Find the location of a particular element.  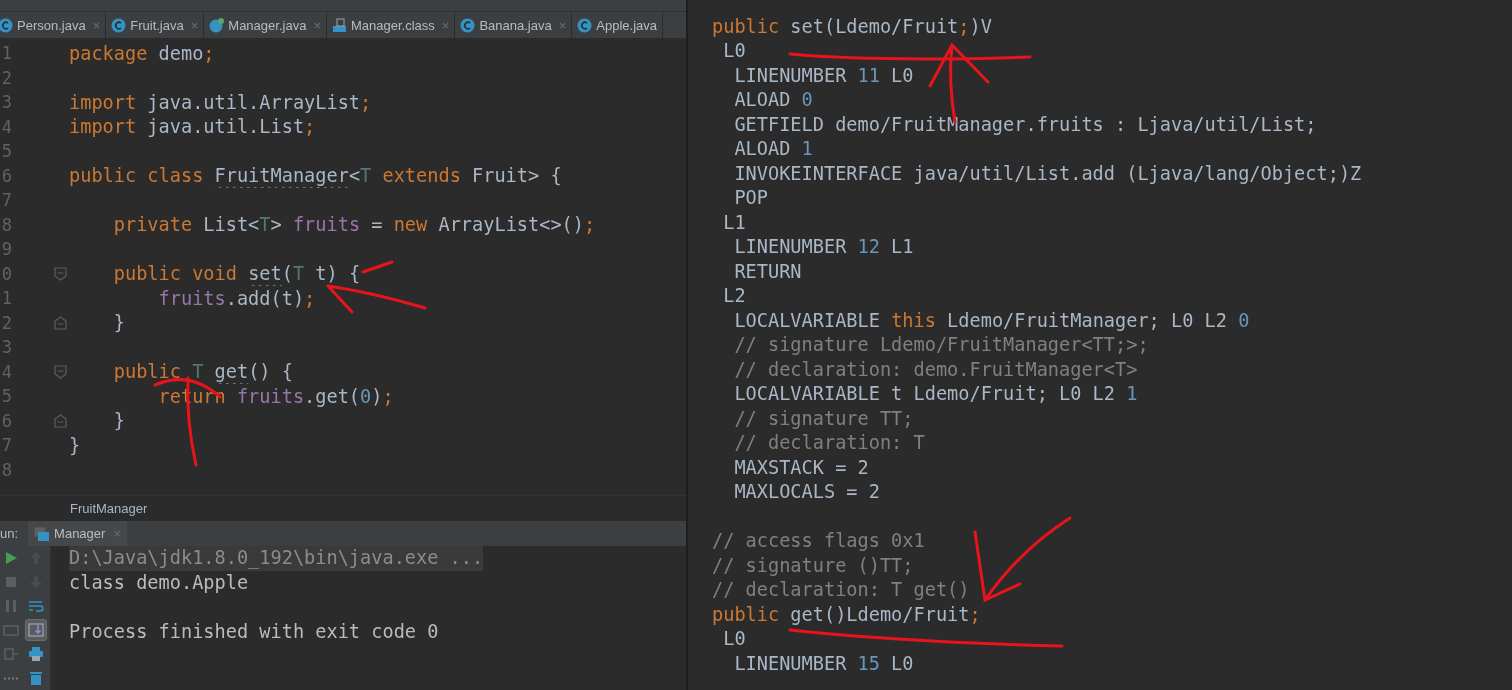

code-line: LINENUMBER 11 L0 is located at coordinates (823, 75).